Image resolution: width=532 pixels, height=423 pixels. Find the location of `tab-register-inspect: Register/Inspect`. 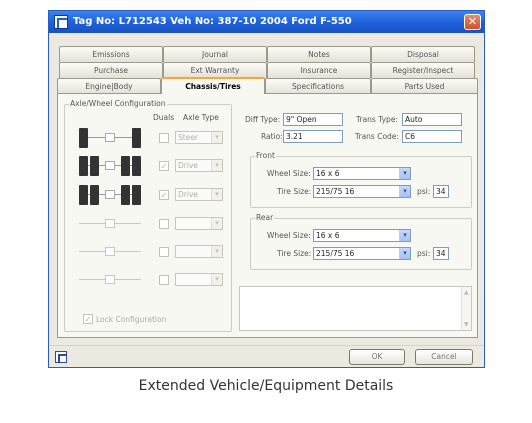

tab-register-inspect: Register/Inspect is located at coordinates (423, 70).